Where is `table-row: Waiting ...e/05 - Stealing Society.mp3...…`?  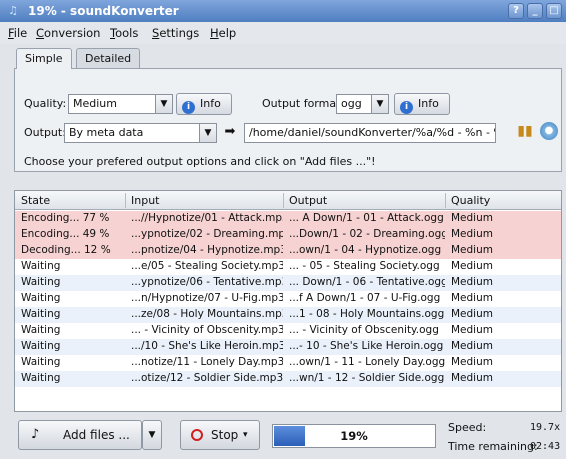
table-row: Waiting ...e/05 - Stealing Society.mp3...… is located at coordinates (288, 267).